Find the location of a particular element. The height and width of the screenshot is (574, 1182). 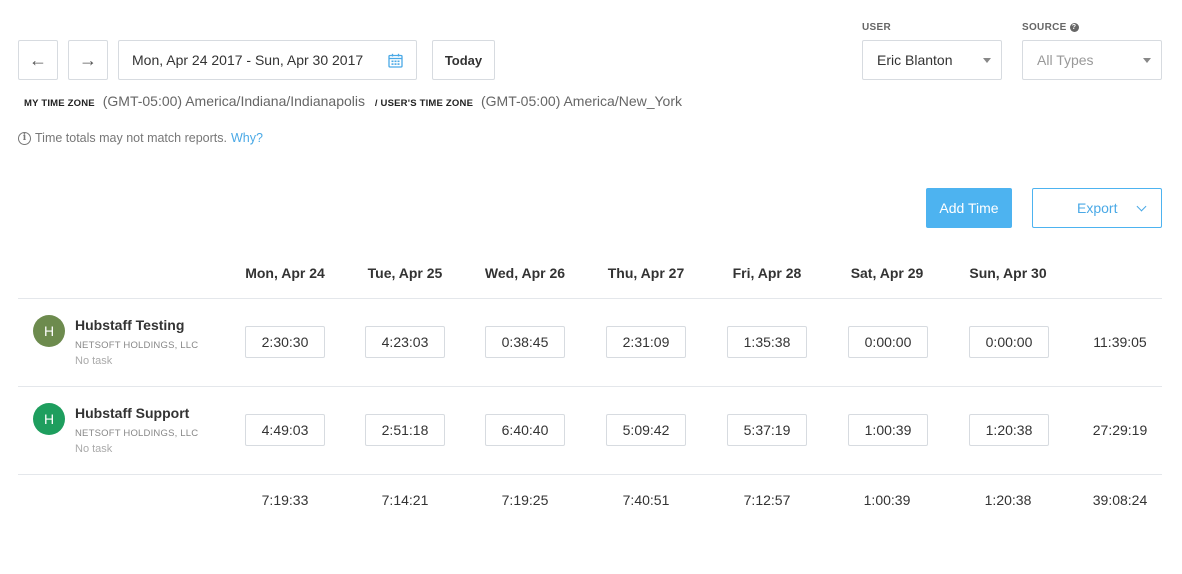

source-select-placeholder: All Types is located at coordinates (1065, 60).